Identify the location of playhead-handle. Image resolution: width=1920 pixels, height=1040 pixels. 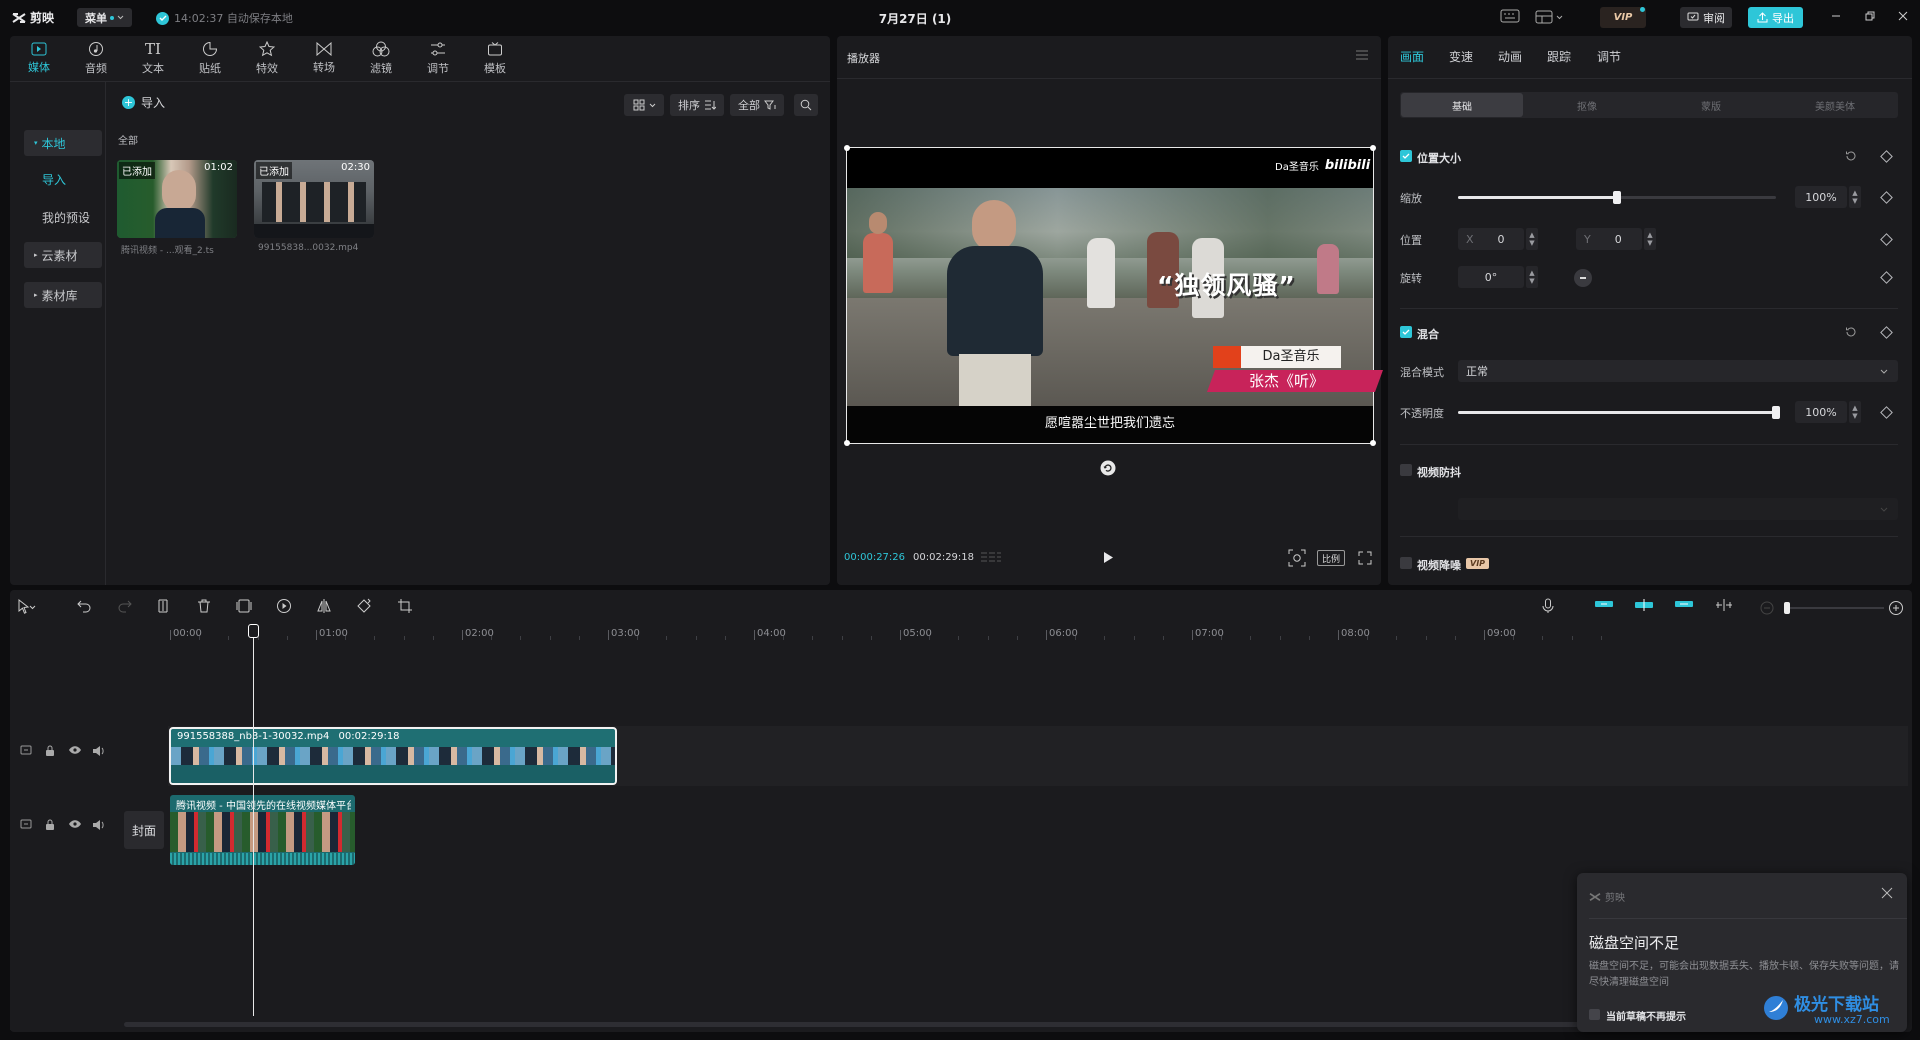
(253, 631).